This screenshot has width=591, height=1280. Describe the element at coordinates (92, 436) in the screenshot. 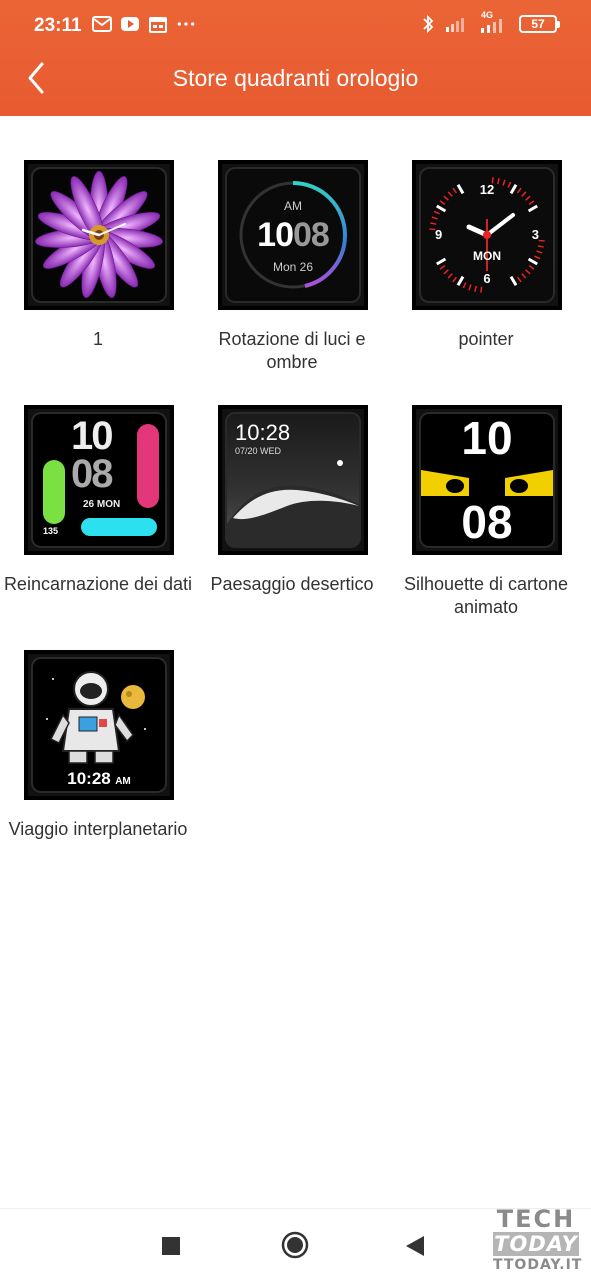

I see `data-hour: 10` at that location.